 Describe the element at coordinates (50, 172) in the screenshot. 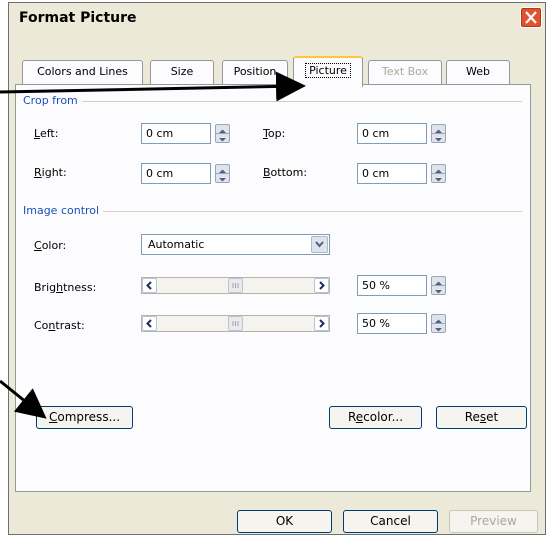

I see `crop-right-label: Right:` at that location.